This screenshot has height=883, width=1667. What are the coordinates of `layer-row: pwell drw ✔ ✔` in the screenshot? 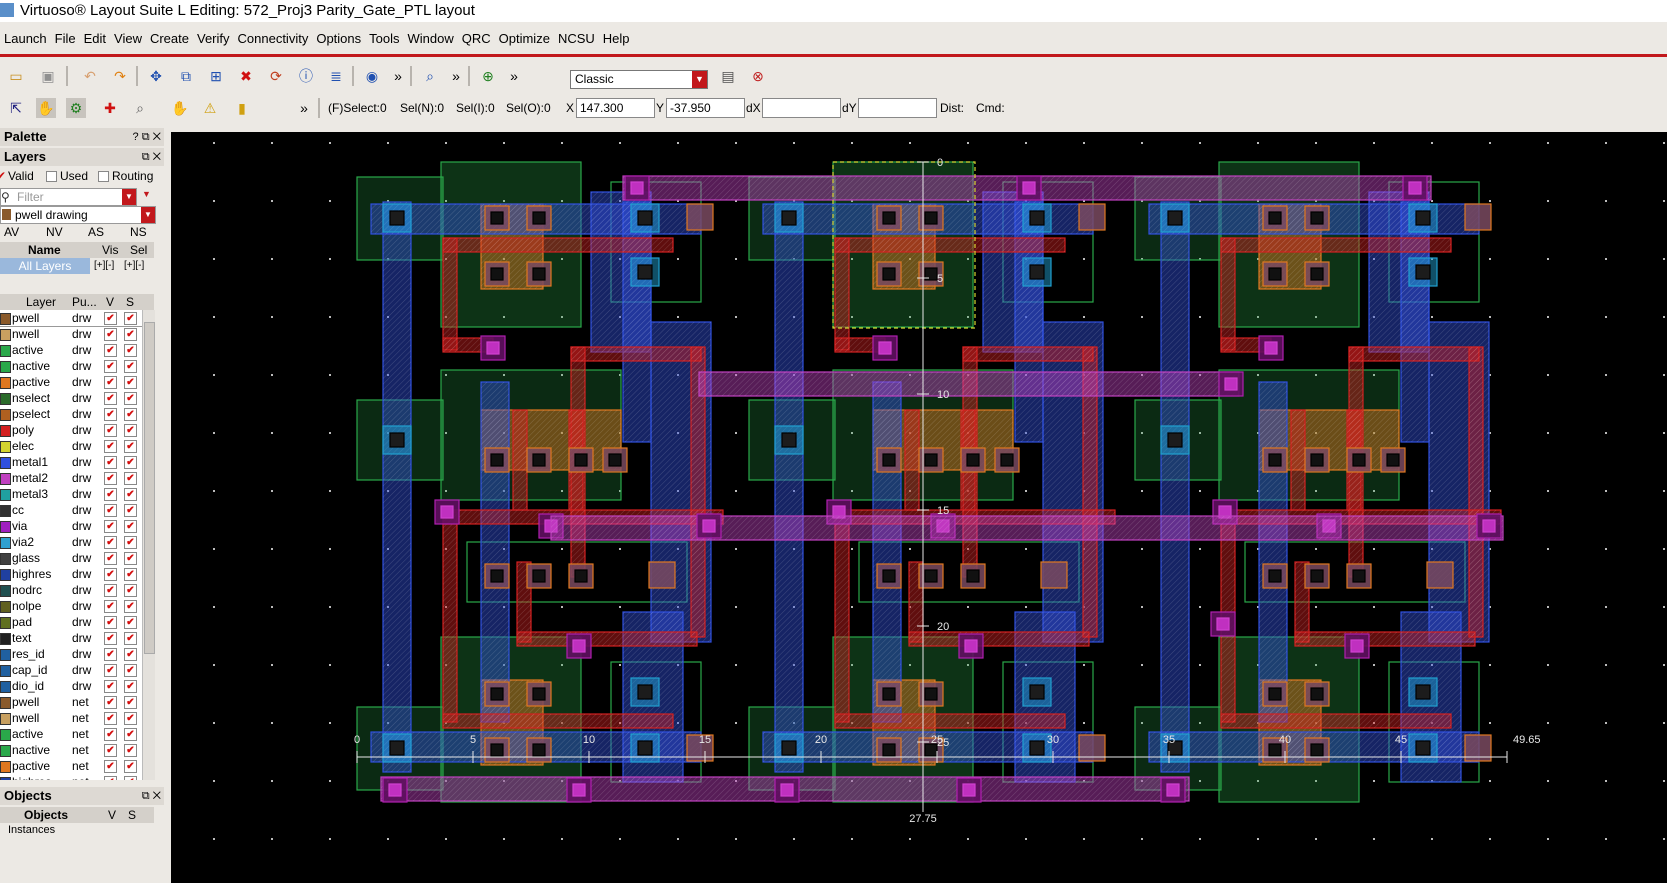 It's located at (75, 318).